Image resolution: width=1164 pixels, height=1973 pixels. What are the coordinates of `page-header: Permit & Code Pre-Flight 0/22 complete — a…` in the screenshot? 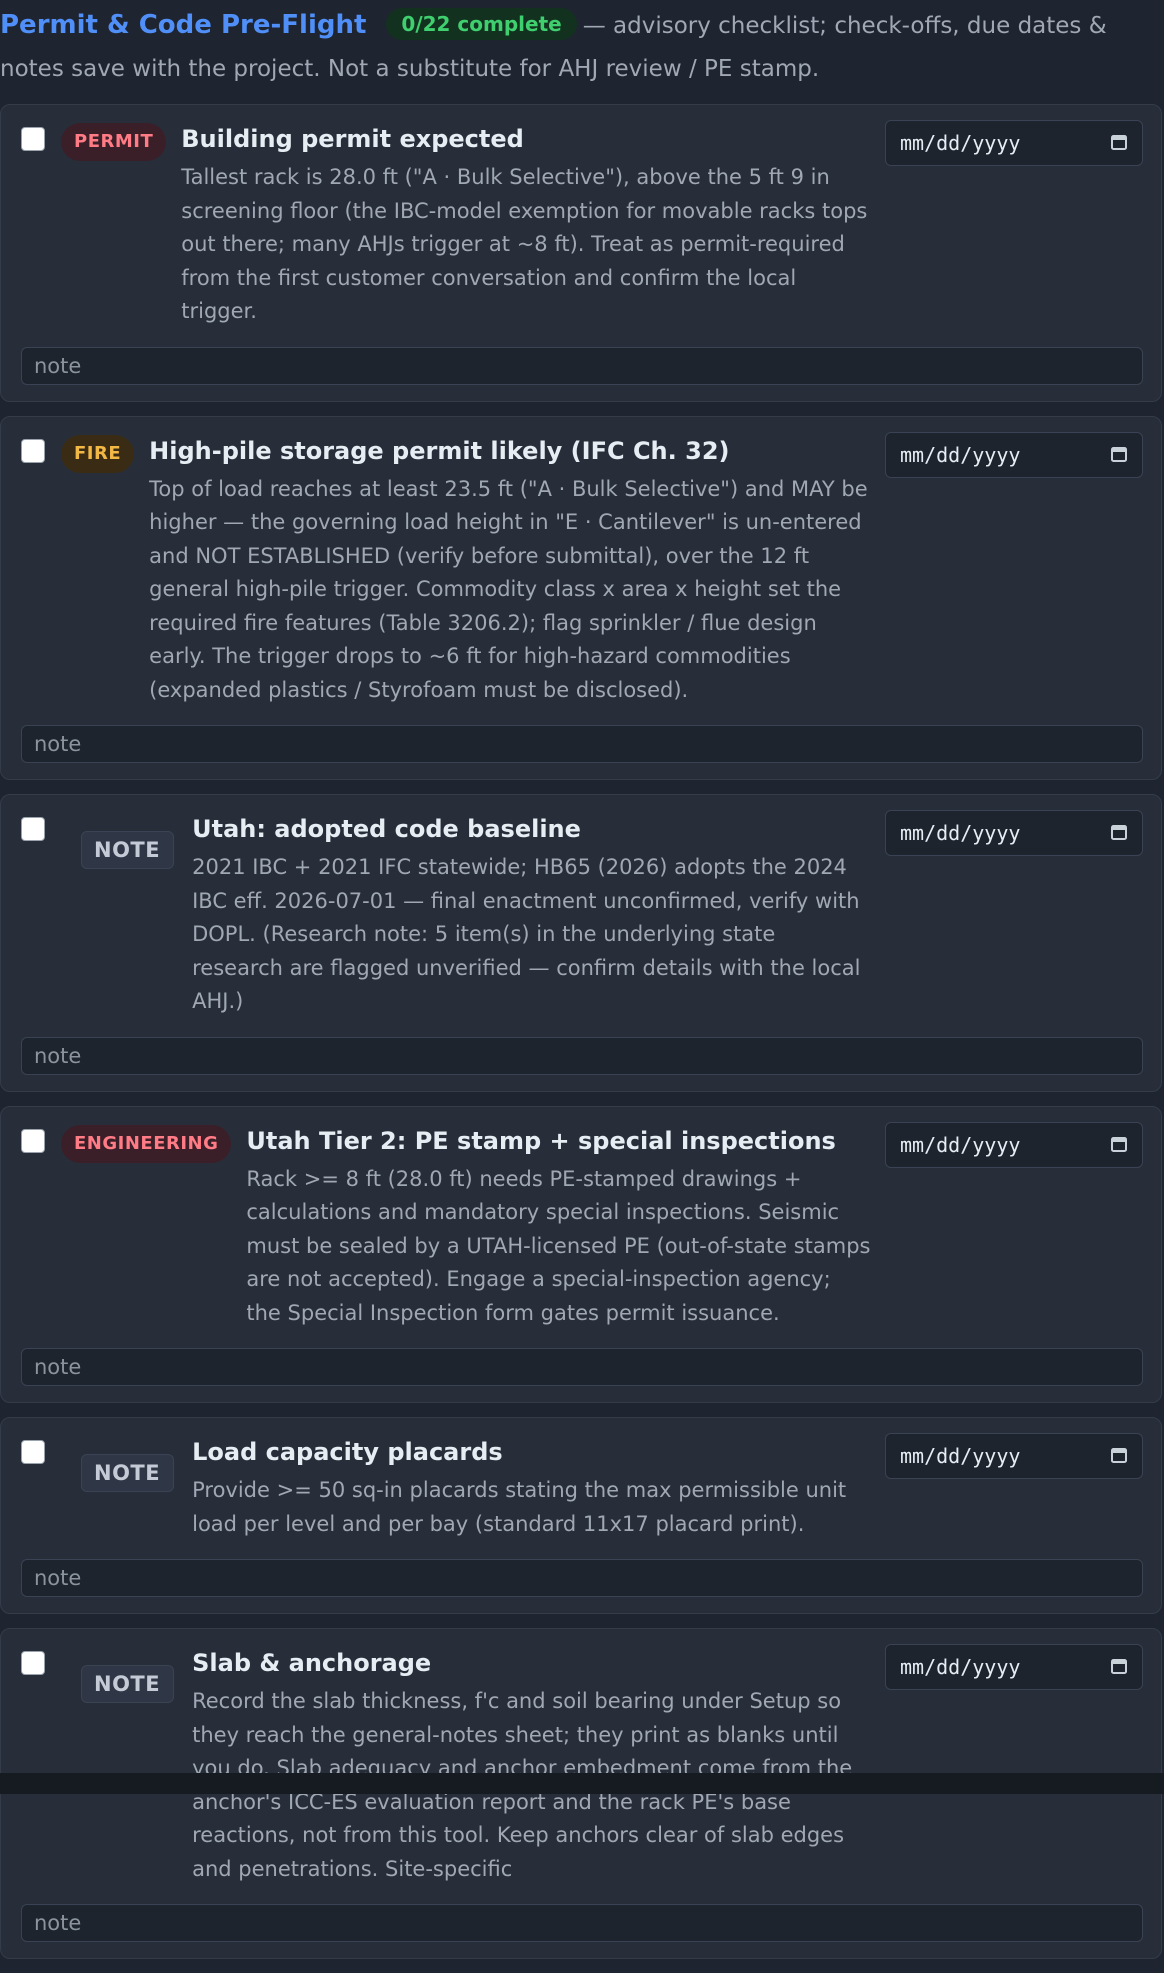 It's located at (582, 45).